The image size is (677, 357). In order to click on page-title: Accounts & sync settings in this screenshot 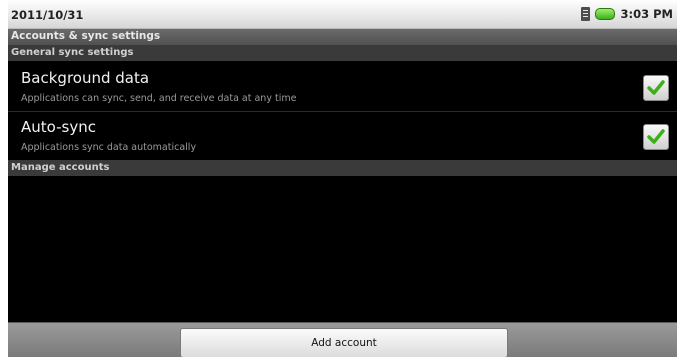, I will do `click(86, 36)`.